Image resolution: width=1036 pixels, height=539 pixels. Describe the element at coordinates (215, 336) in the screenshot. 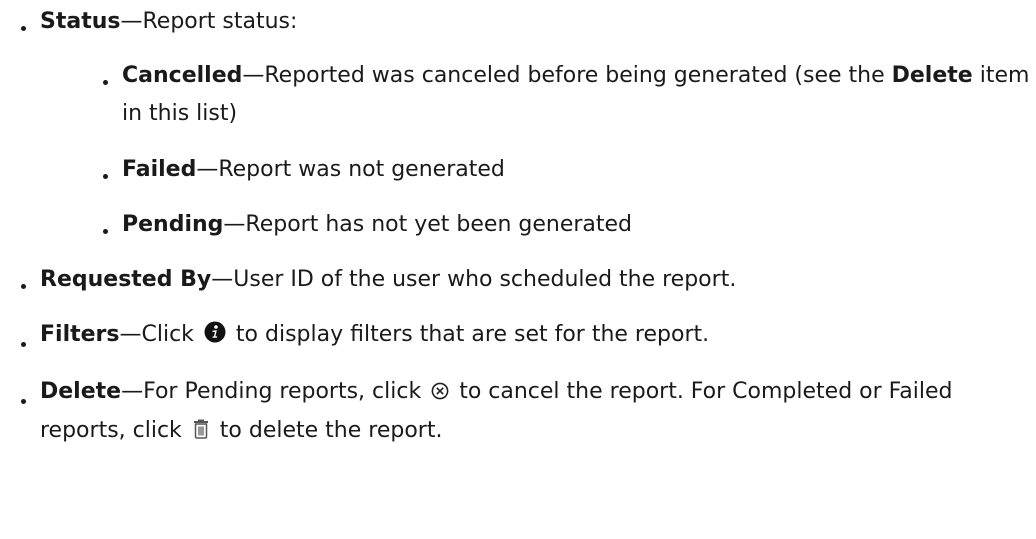

I see `info-icon` at that location.